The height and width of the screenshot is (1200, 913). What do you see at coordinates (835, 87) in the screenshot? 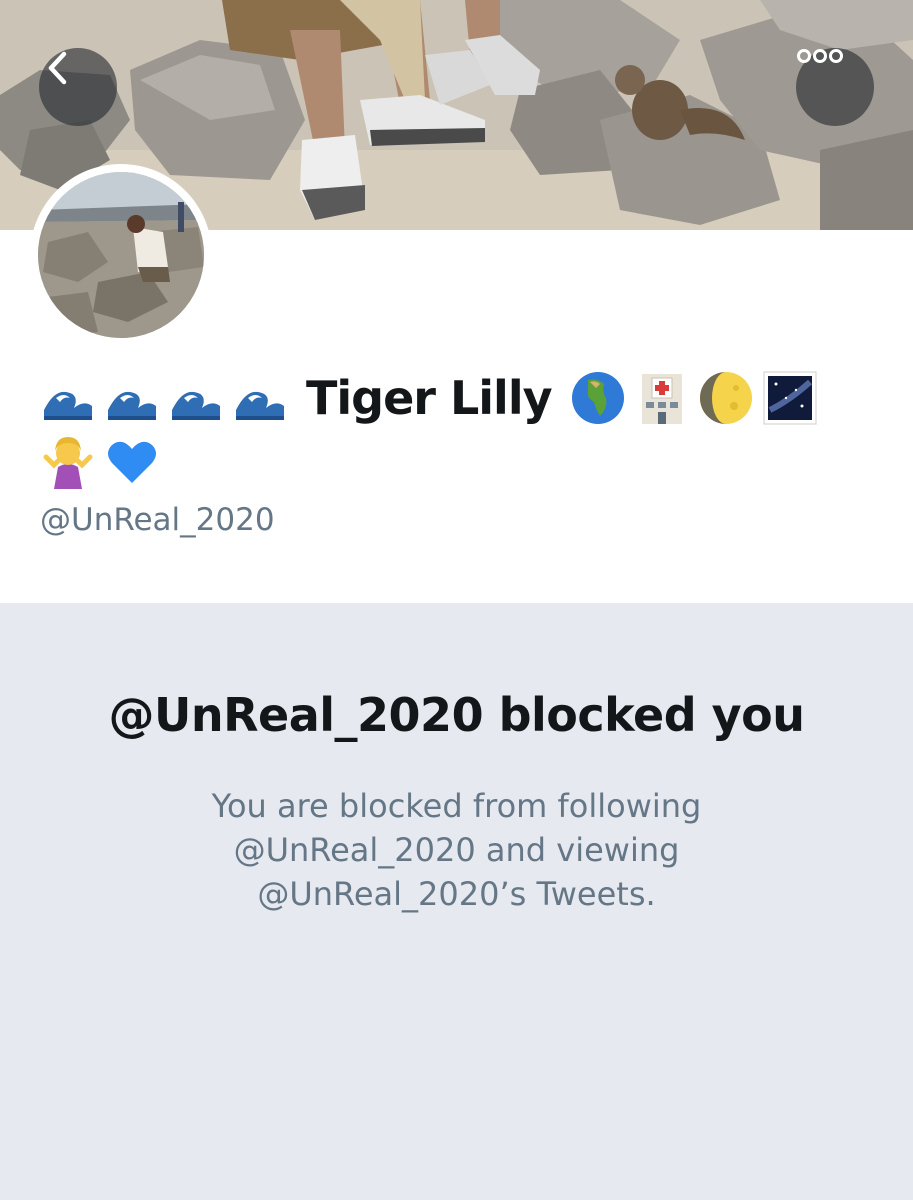
I see `more-options-button` at bounding box center [835, 87].